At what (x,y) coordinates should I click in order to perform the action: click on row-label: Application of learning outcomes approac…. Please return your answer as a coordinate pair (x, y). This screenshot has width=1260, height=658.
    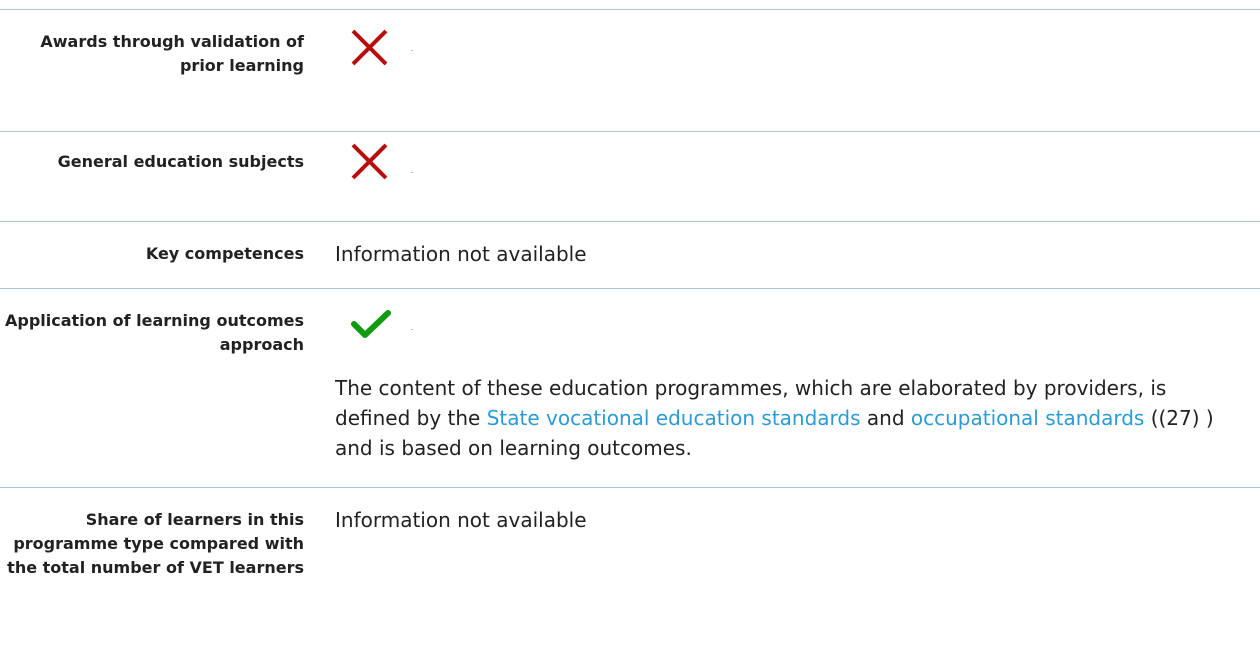
    Looking at the image, I should click on (154, 332).